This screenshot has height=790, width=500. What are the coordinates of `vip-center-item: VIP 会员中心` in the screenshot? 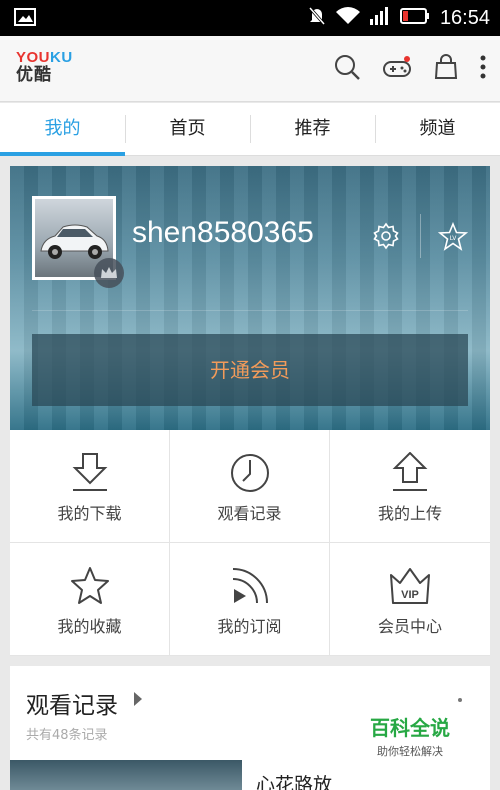 It's located at (410, 599).